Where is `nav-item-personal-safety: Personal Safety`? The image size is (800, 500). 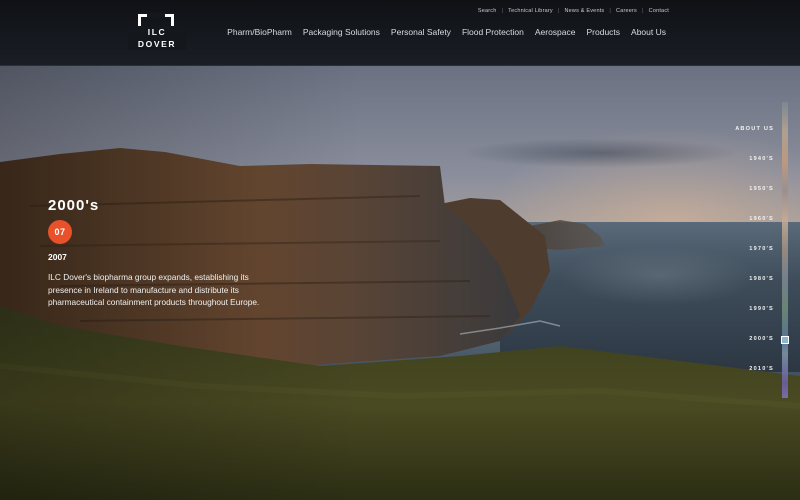 nav-item-personal-safety: Personal Safety is located at coordinates (421, 32).